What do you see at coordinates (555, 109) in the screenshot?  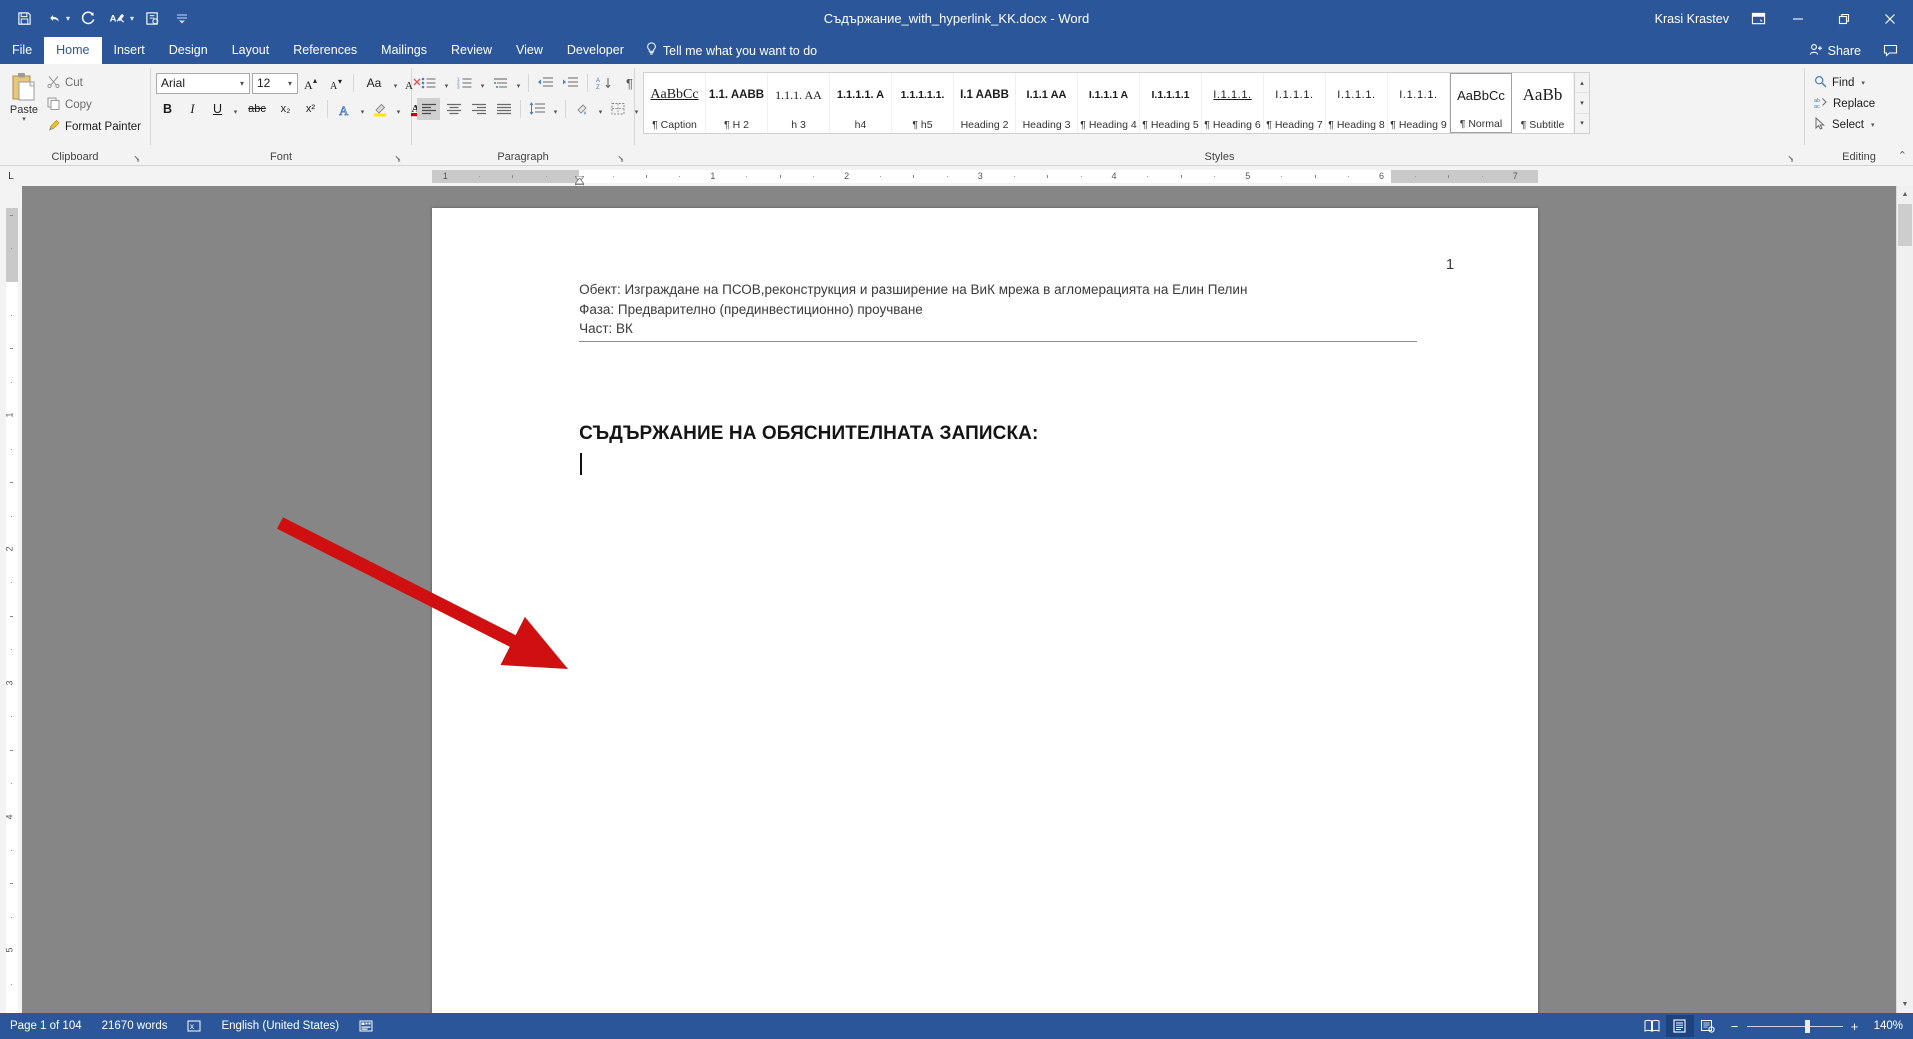 I see `line-spacing-caret: ▾` at bounding box center [555, 109].